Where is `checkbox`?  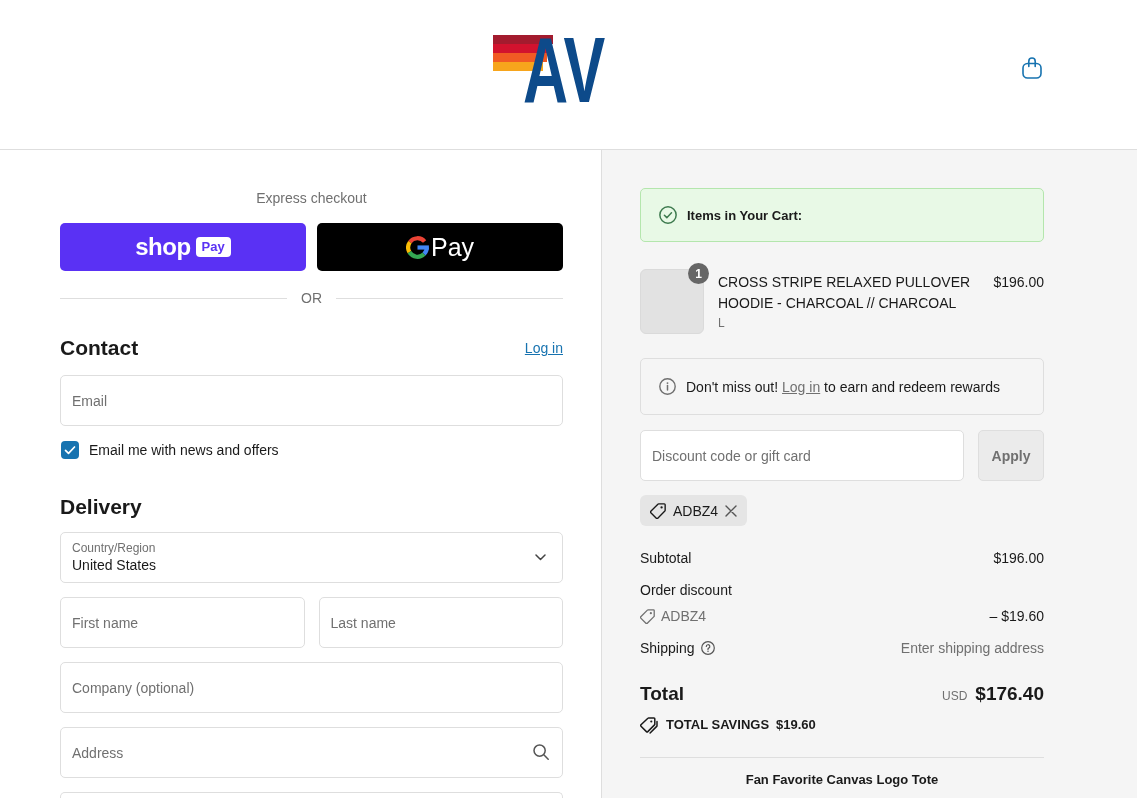 checkbox is located at coordinates (70, 450).